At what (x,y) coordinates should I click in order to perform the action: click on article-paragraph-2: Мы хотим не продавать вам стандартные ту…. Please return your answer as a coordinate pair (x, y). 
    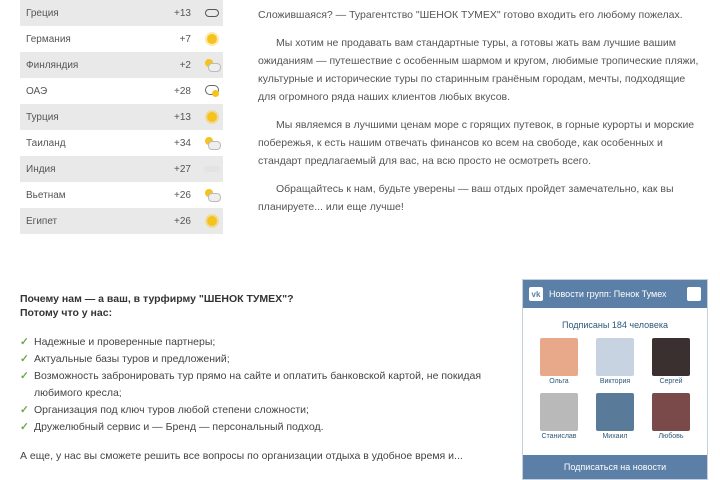
    Looking at the image, I should click on (478, 70).